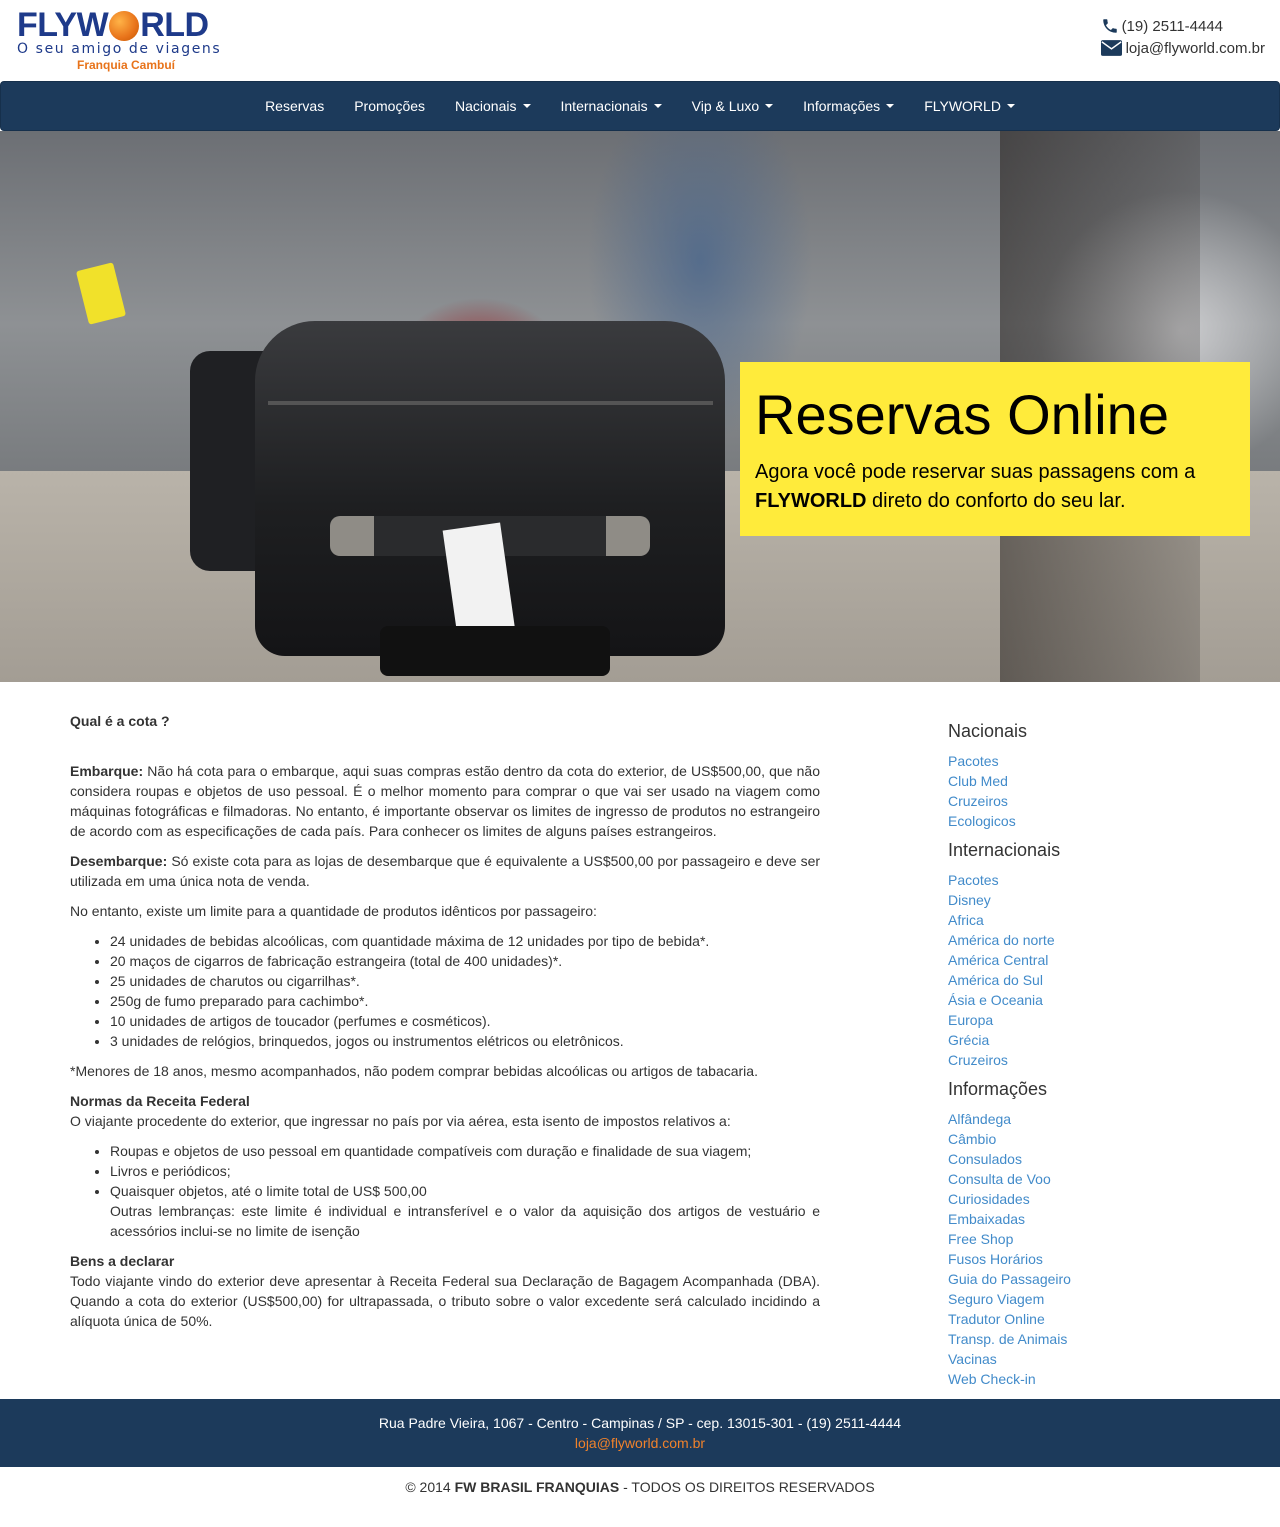 Image resolution: width=1280 pixels, height=1527 pixels. I want to click on list-item: 25 unidades de charutos ou cigarrilhas*., so click(465, 981).